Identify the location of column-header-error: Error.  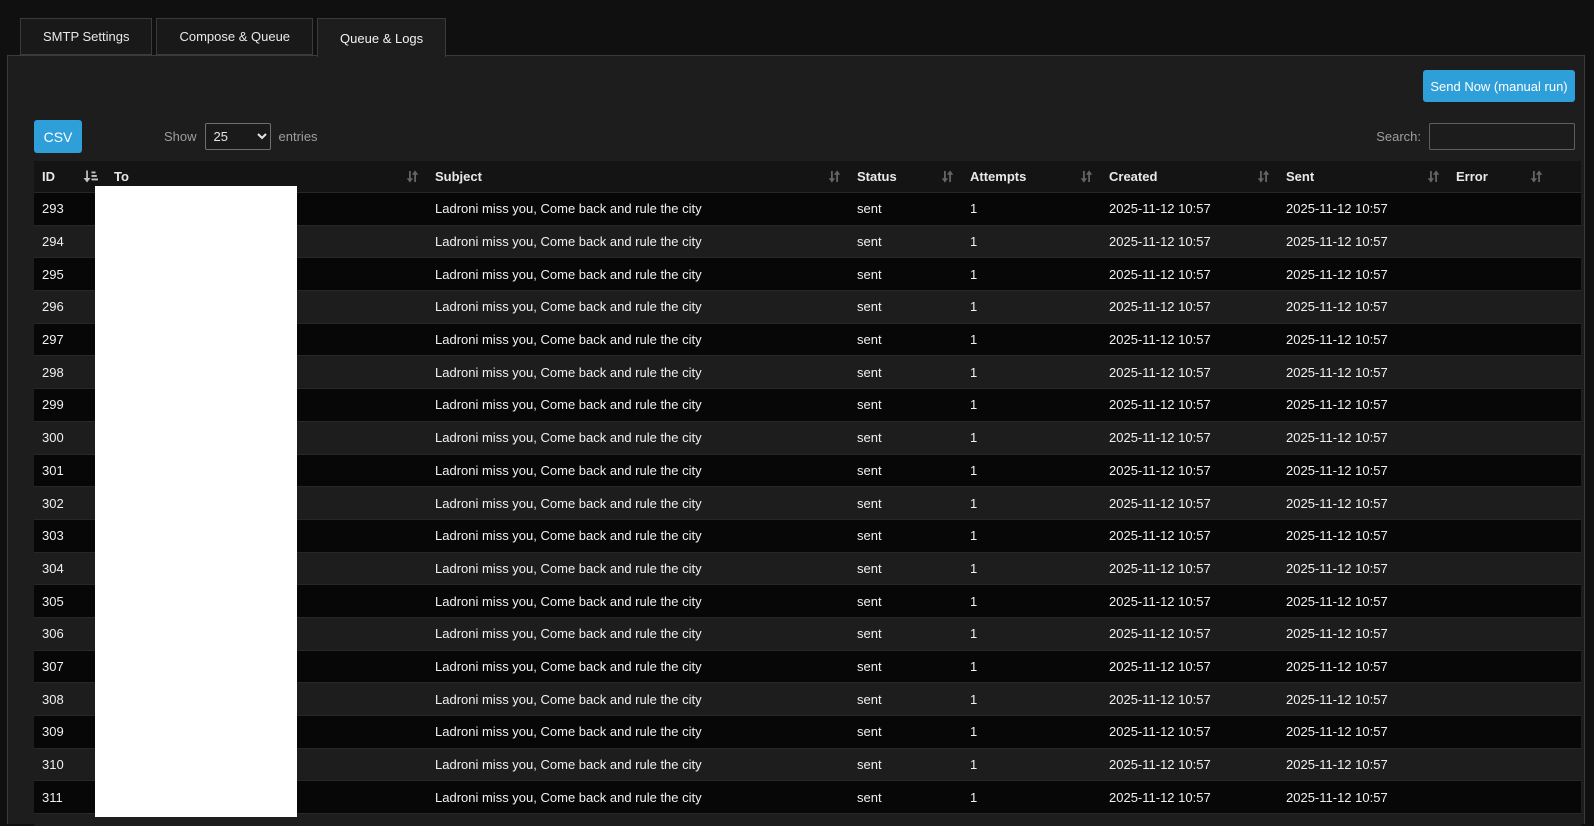
(1514, 176).